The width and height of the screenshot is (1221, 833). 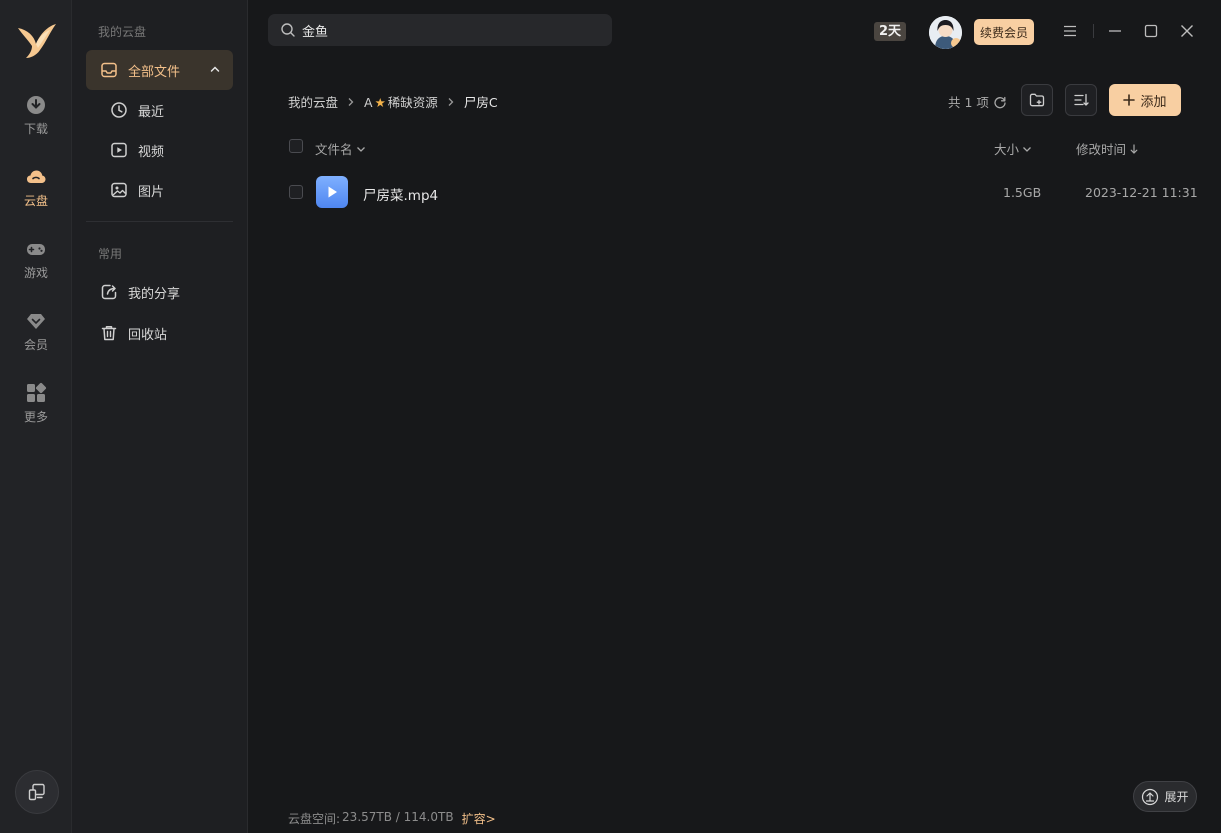 I want to click on sidebar-item-video: 视频, so click(x=159, y=150).